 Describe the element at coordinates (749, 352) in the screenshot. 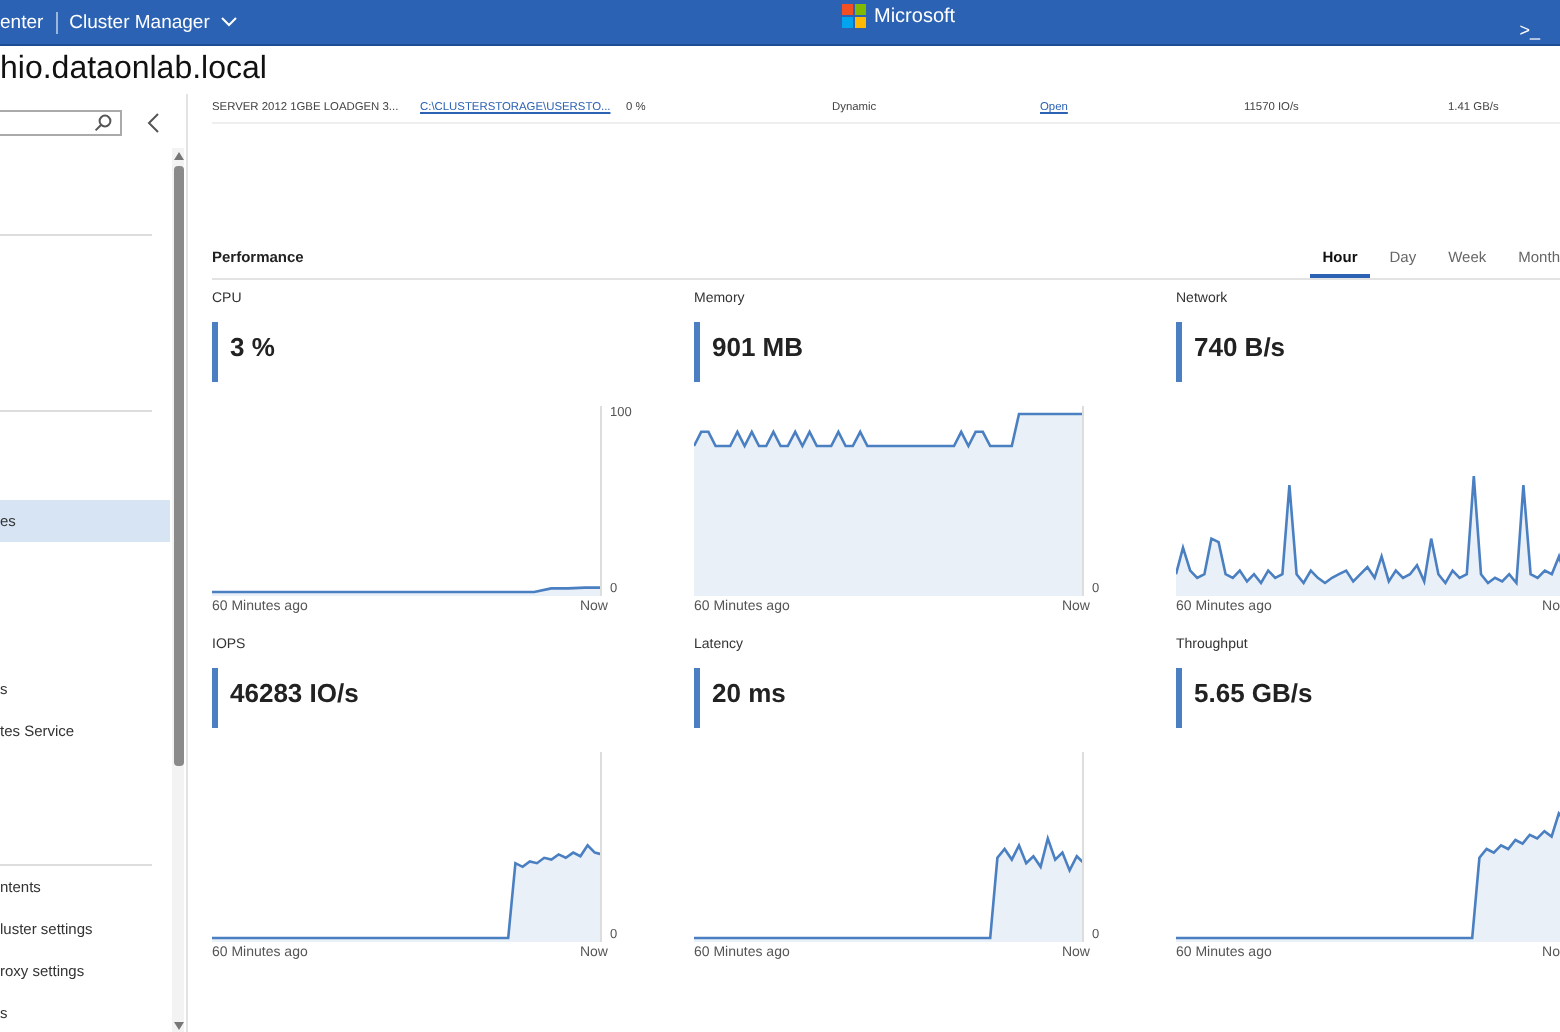

I see `metric-value: 901 MB` at that location.